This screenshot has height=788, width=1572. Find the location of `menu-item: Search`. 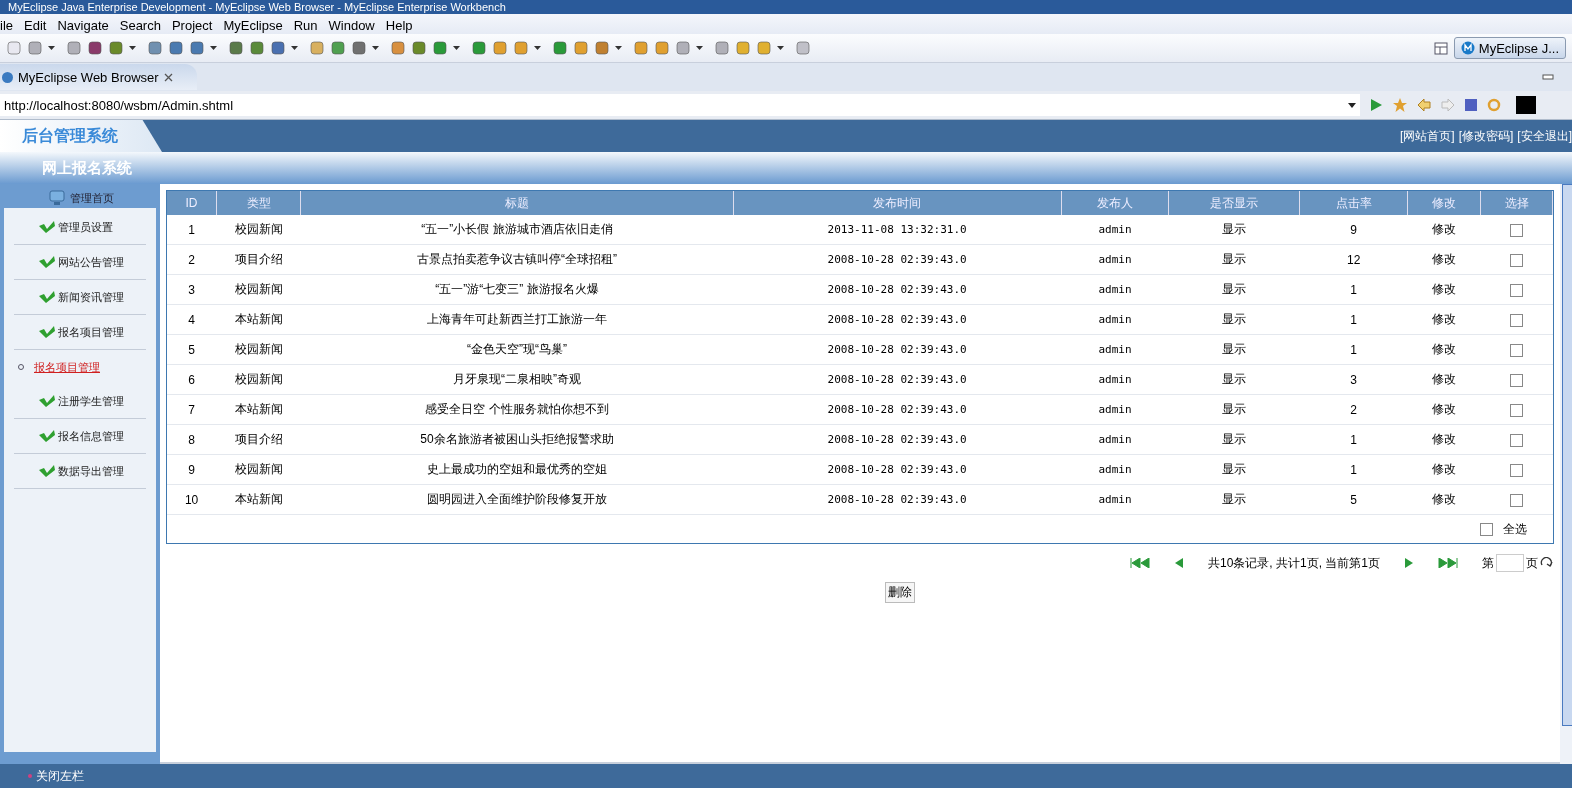

menu-item: Search is located at coordinates (141, 25).